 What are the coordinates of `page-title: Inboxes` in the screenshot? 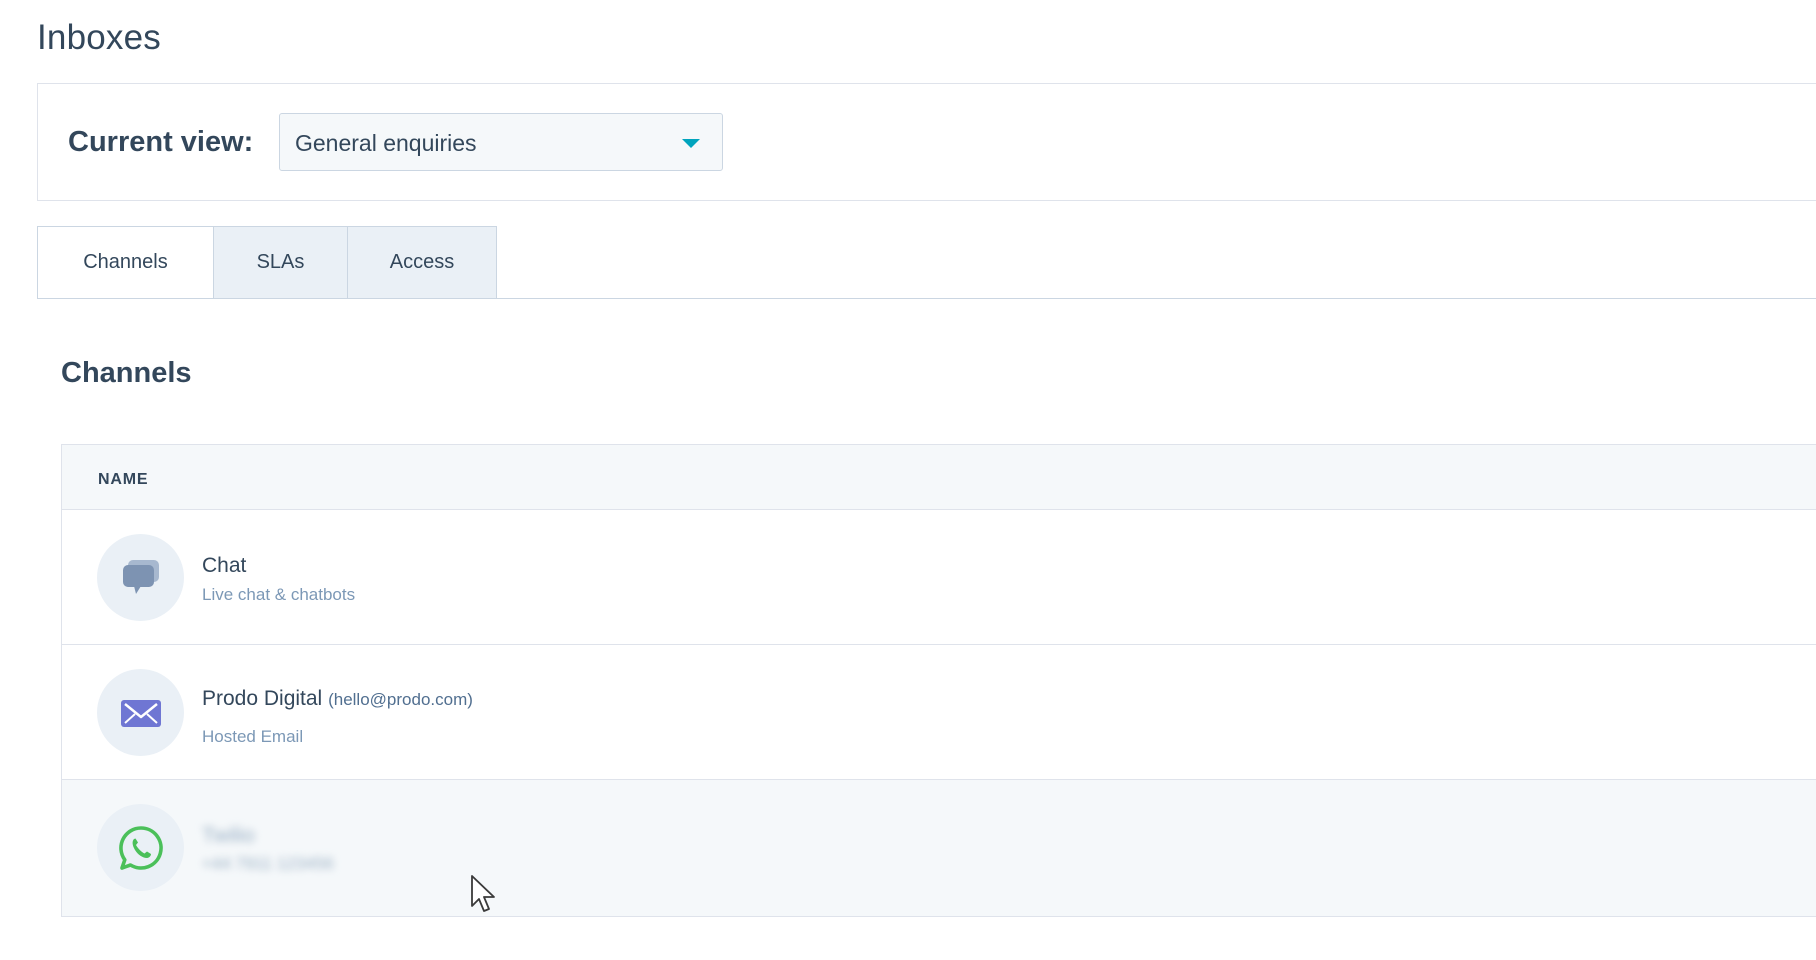 It's located at (99, 37).